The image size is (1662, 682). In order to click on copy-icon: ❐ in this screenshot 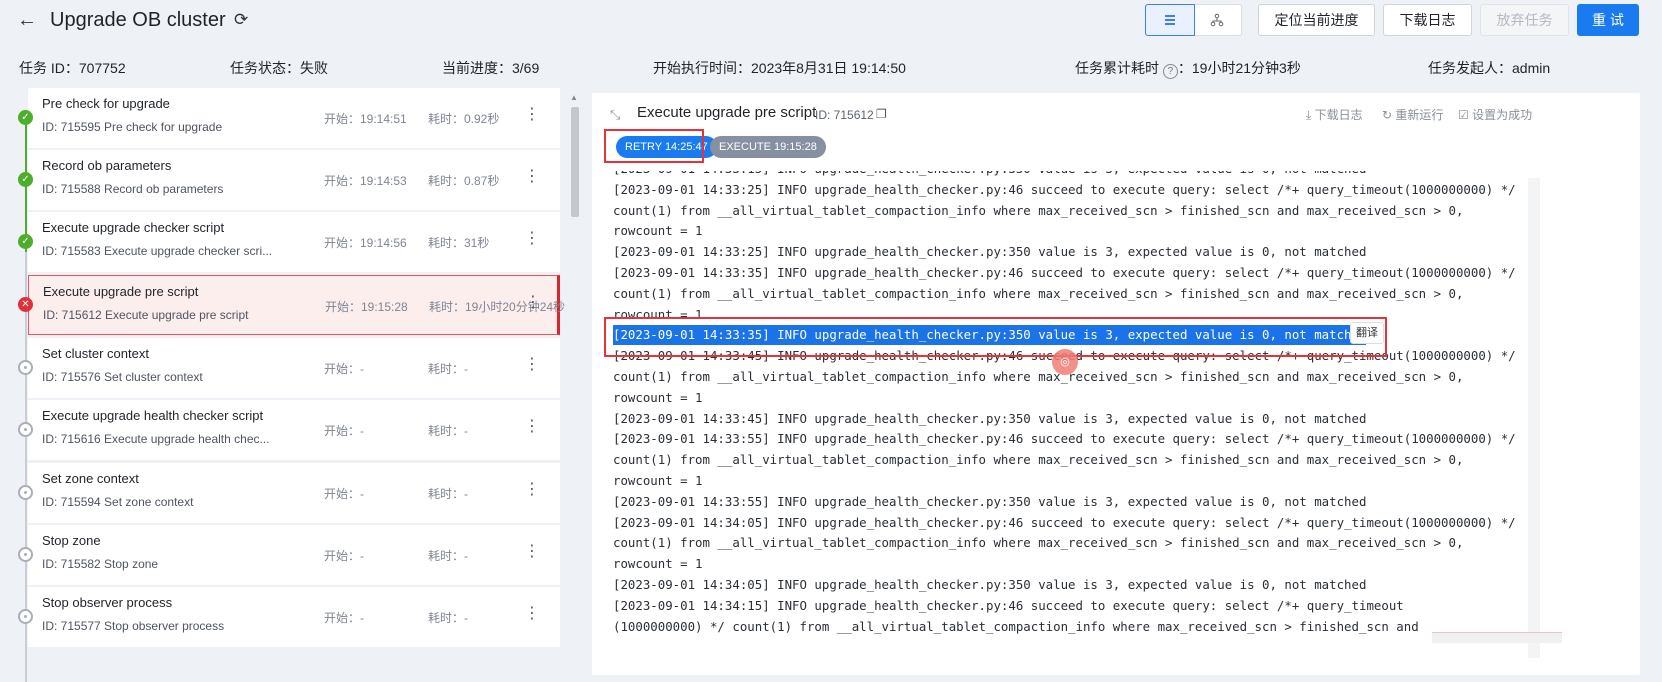, I will do `click(881, 114)`.